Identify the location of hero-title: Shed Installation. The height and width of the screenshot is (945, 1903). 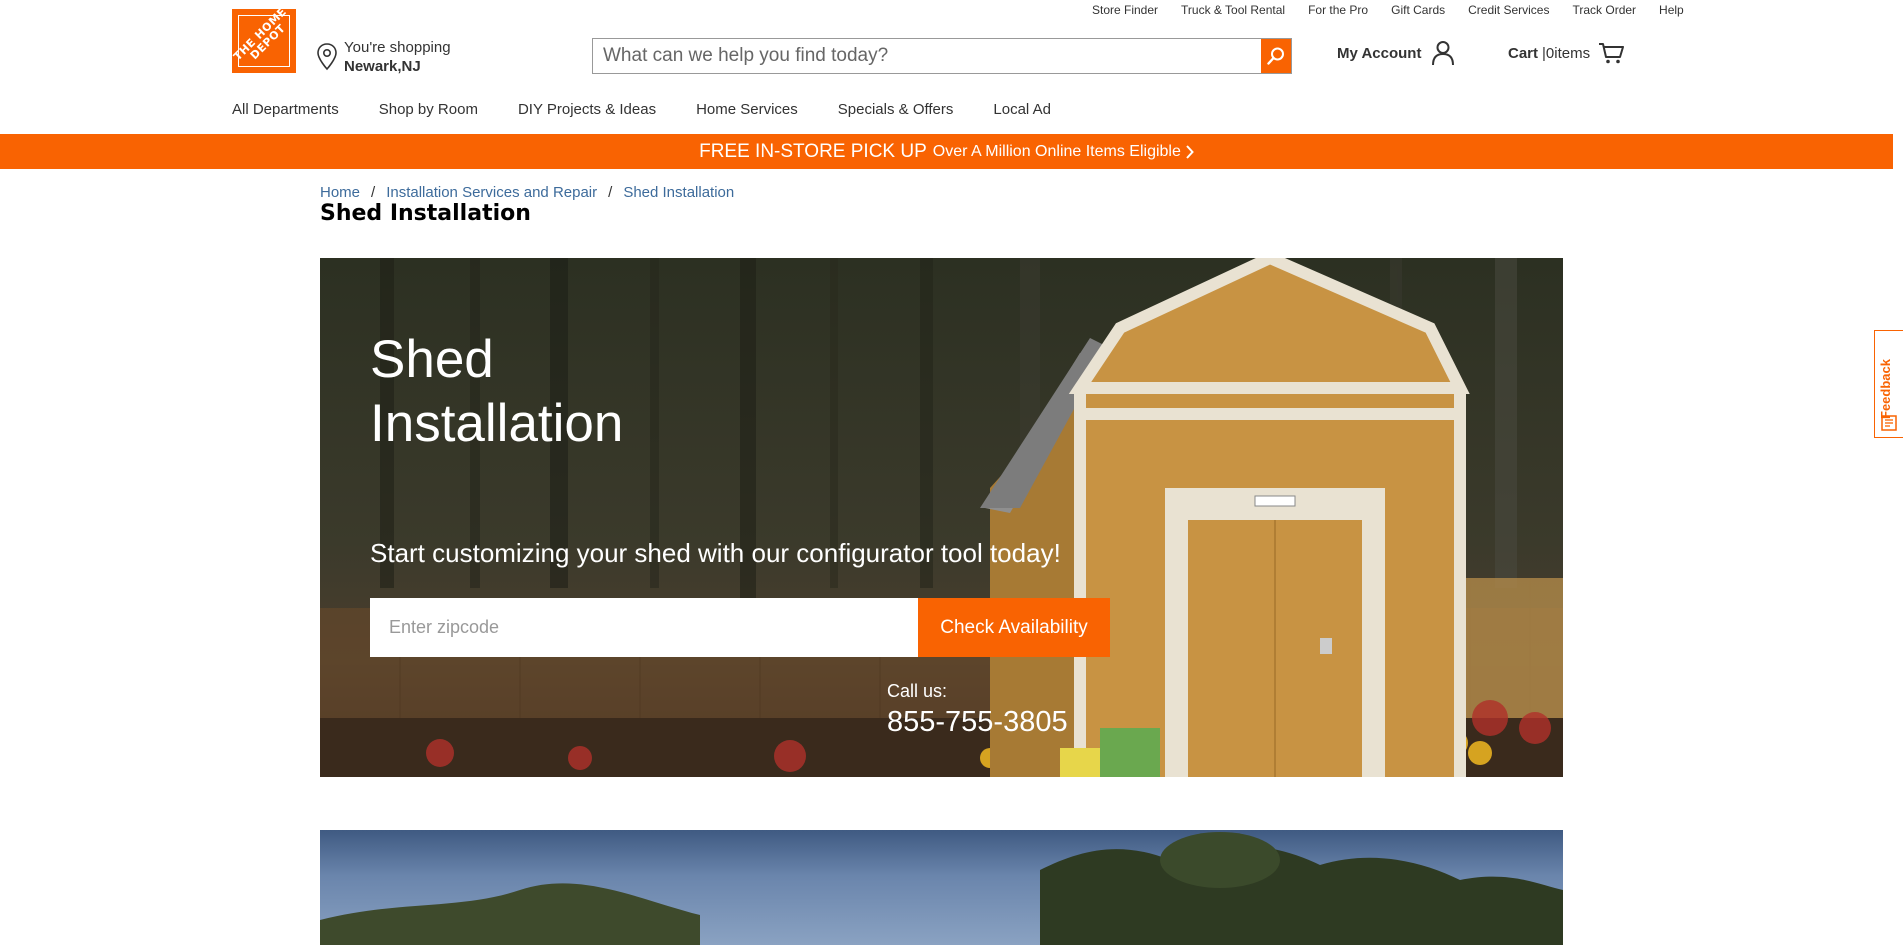
(496, 392).